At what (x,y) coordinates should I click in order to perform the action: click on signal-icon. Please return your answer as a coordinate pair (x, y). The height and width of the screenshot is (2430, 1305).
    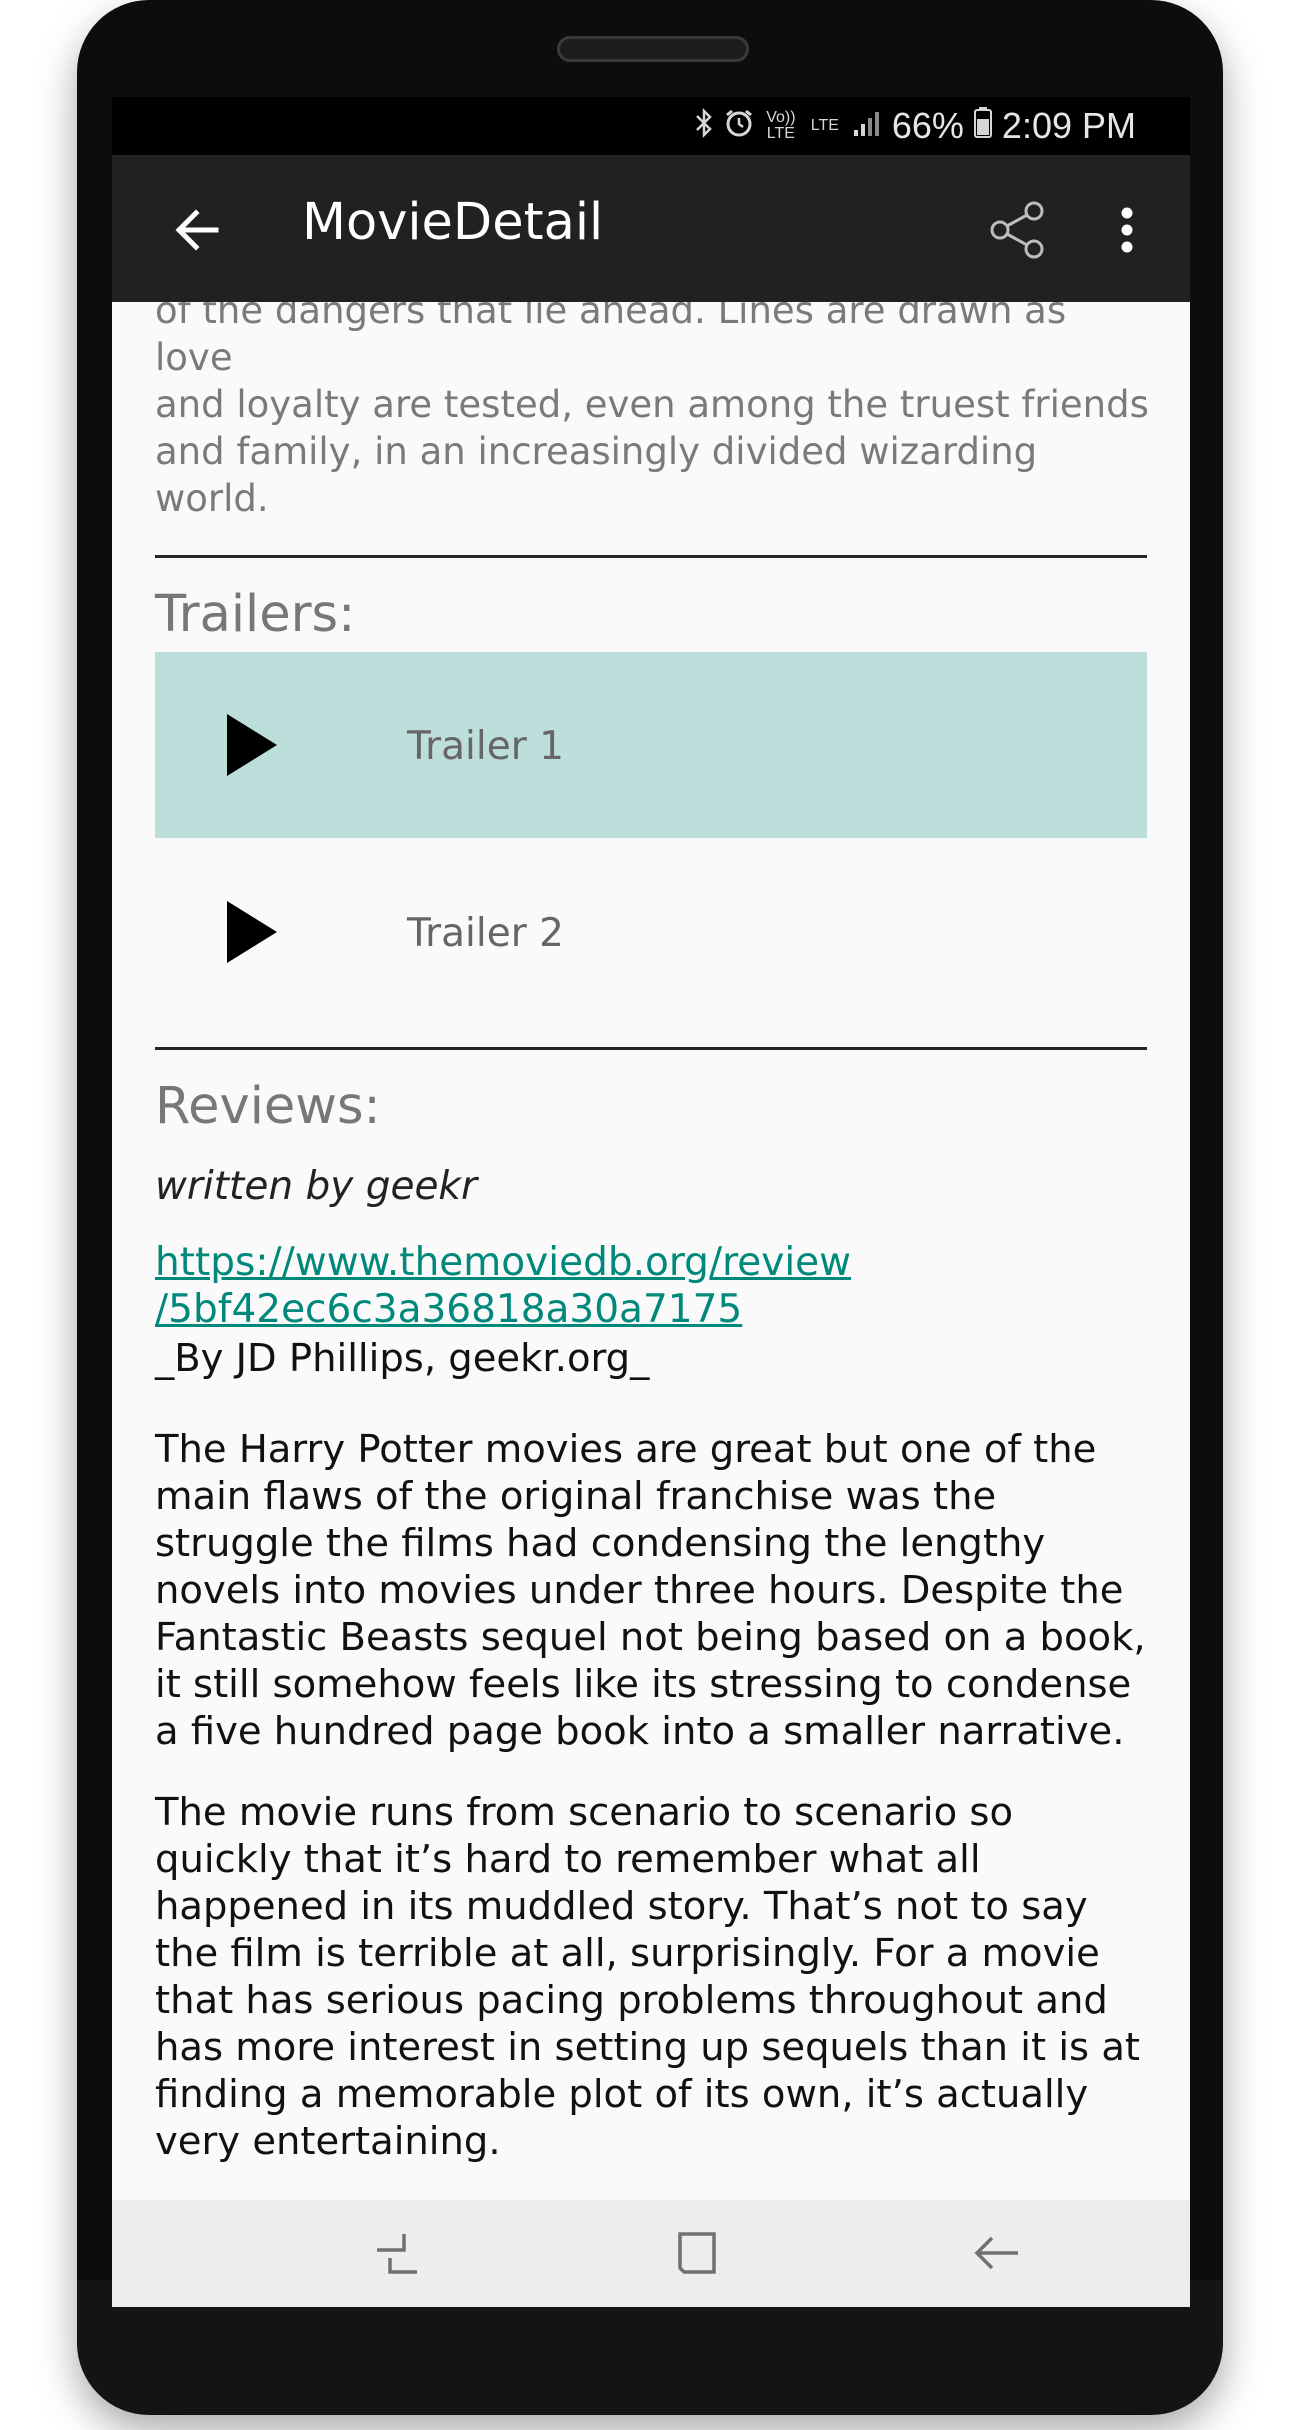
    Looking at the image, I should click on (867, 126).